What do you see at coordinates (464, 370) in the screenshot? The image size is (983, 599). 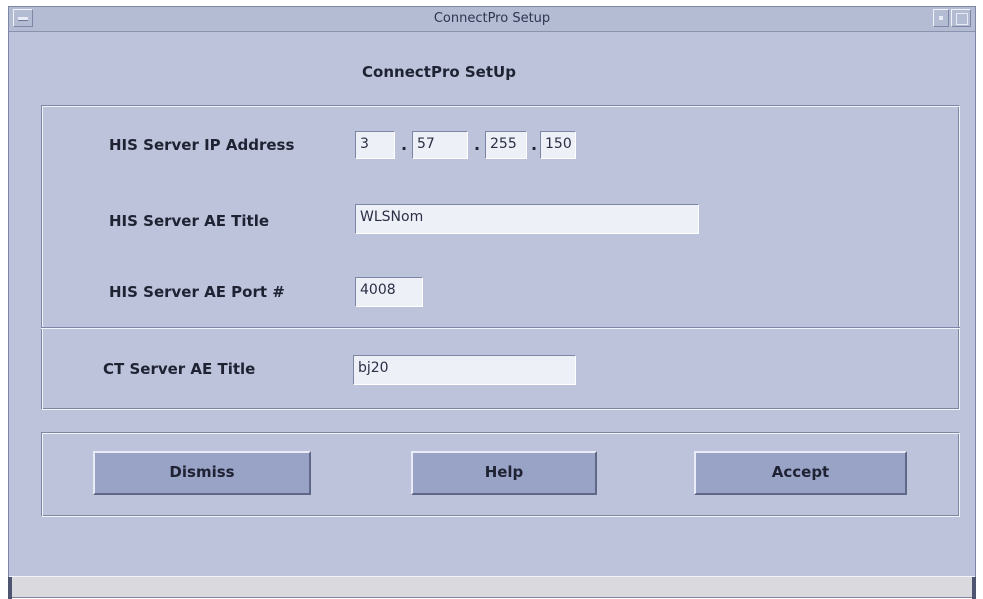 I see `ct-title-input: bj20` at bounding box center [464, 370].